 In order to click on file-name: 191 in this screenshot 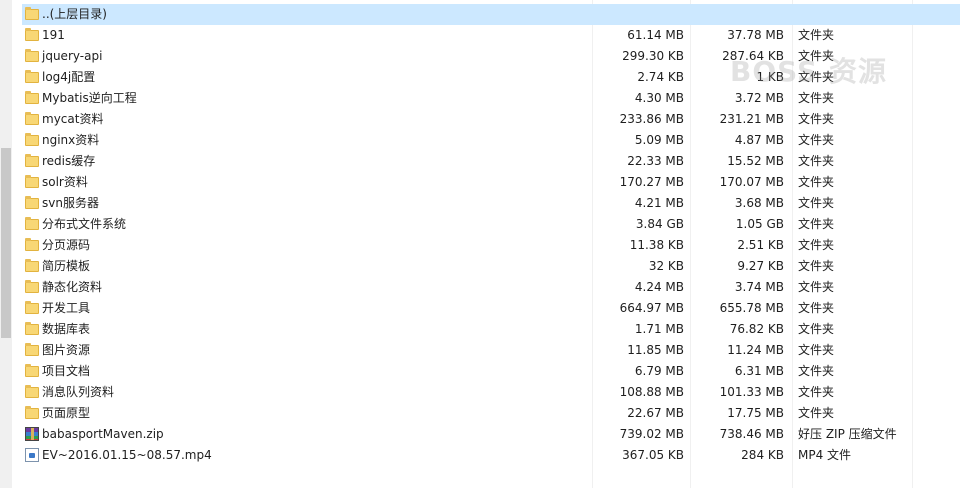, I will do `click(53, 35)`.